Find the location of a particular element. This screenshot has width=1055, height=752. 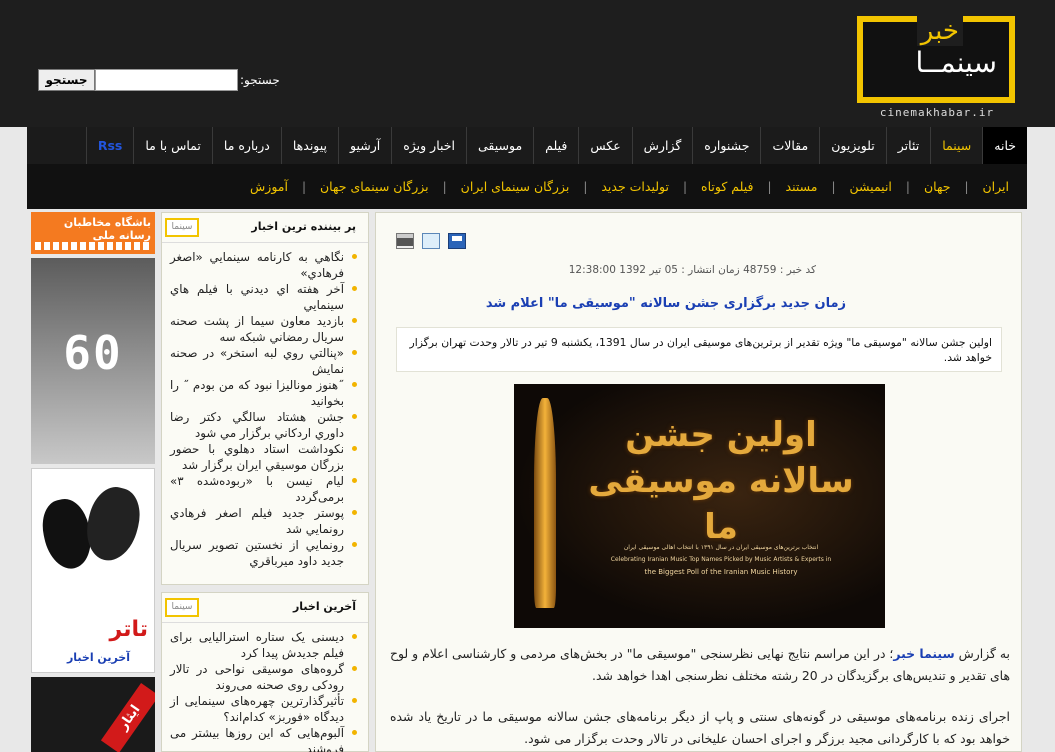

site-logo: خبر سینمــا is located at coordinates (936, 59).